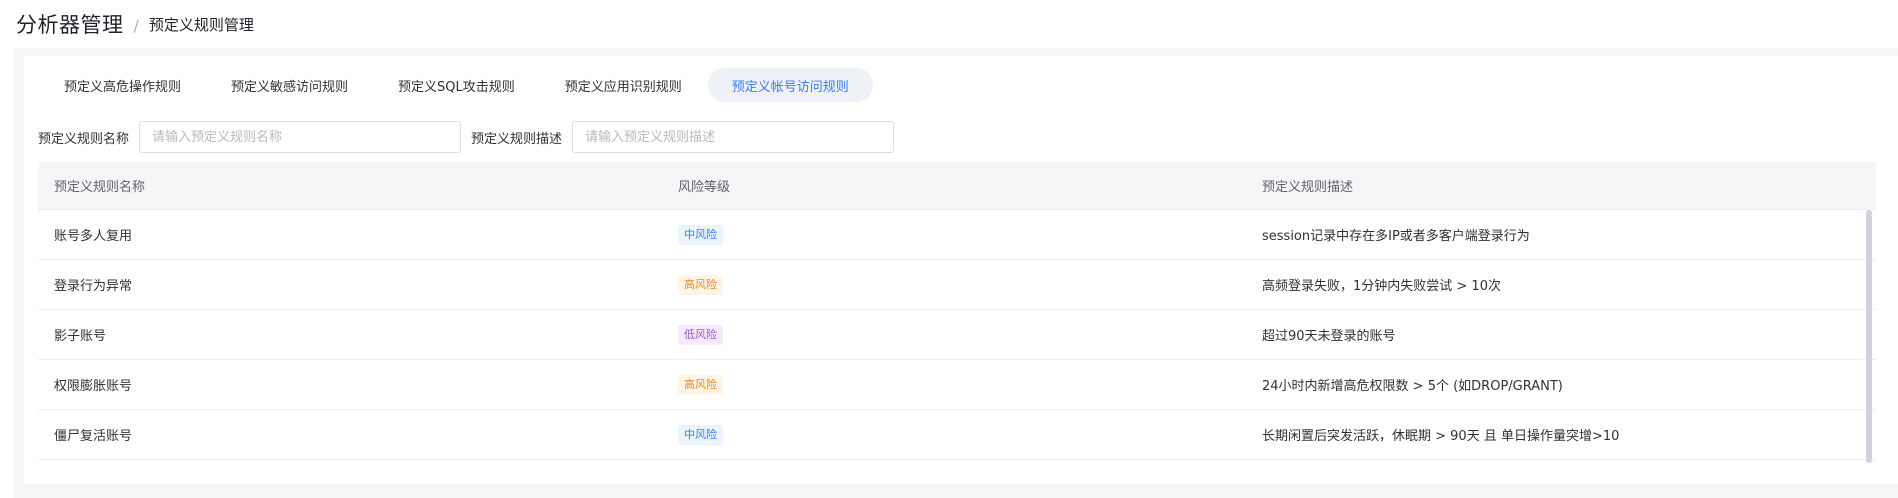 The image size is (1898, 498). What do you see at coordinates (201, 24) in the screenshot?
I see `breadcrumb-current: 预定义规则管理` at bounding box center [201, 24].